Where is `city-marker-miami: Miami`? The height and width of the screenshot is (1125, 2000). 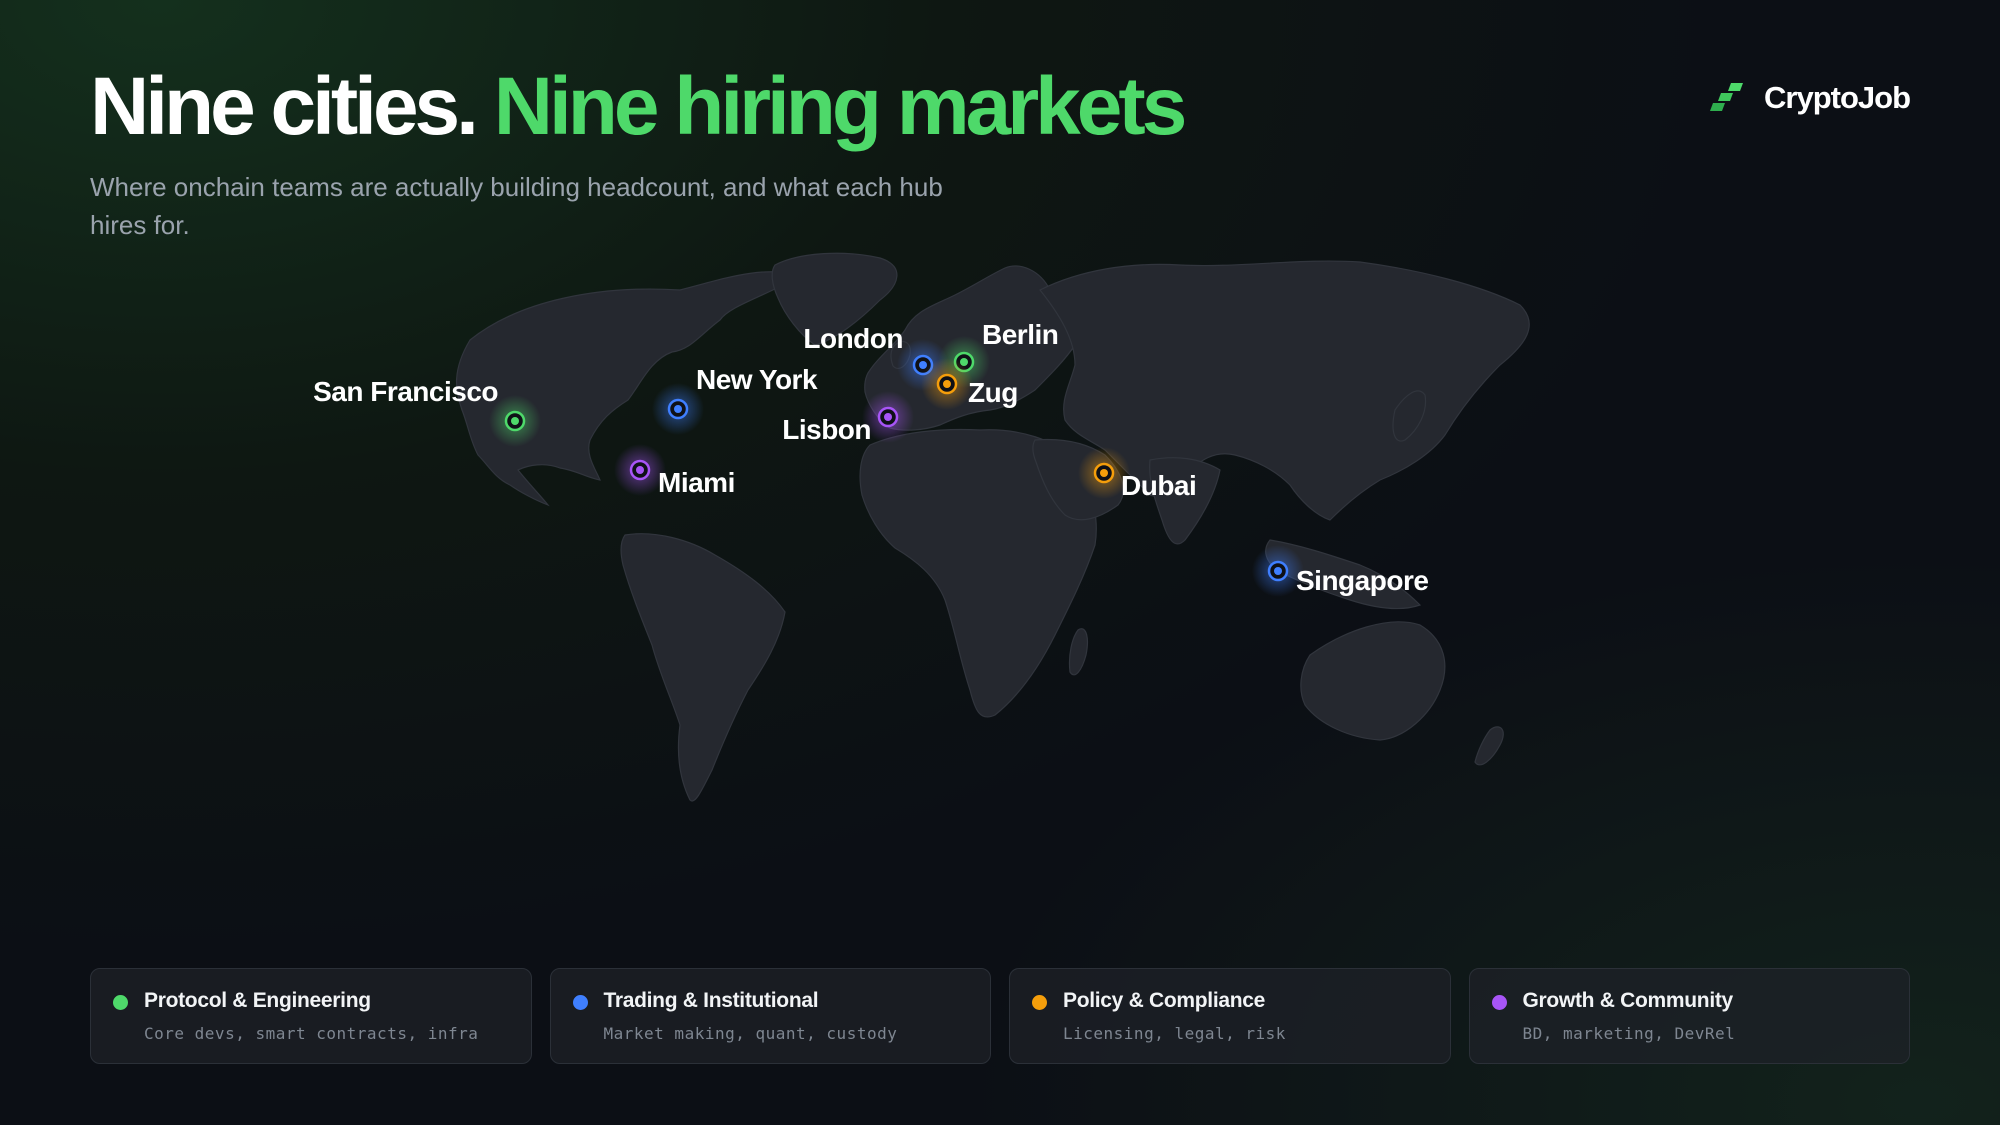
city-marker-miami: Miami is located at coordinates (674, 471).